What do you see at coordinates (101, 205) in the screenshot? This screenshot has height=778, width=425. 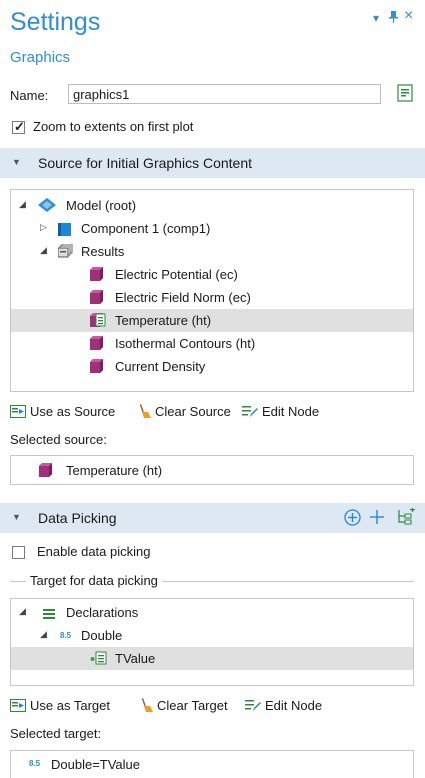 I see `tree-label: Model (root)` at bounding box center [101, 205].